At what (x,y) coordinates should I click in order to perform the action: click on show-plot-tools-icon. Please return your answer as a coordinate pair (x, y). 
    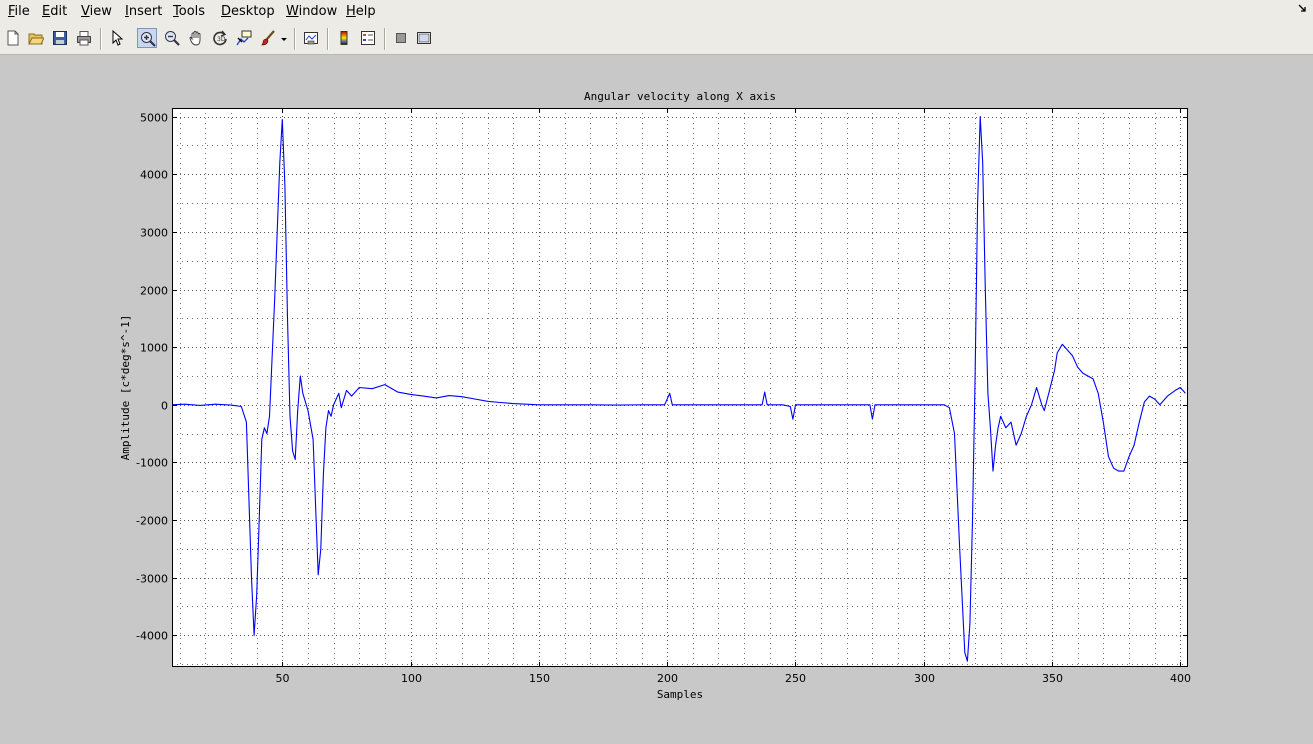
    Looking at the image, I should click on (424, 38).